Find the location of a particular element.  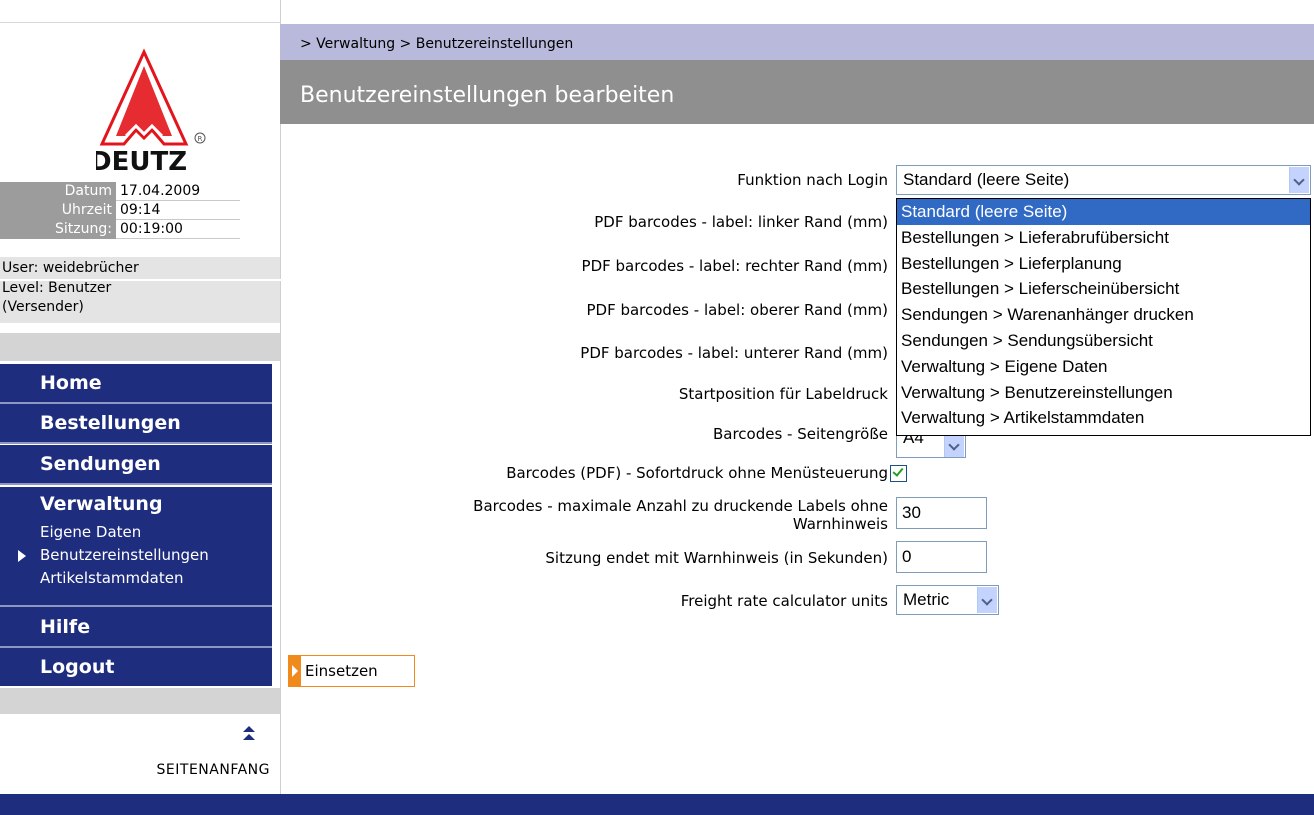

user-name: User: weidebrücher is located at coordinates (70, 268).